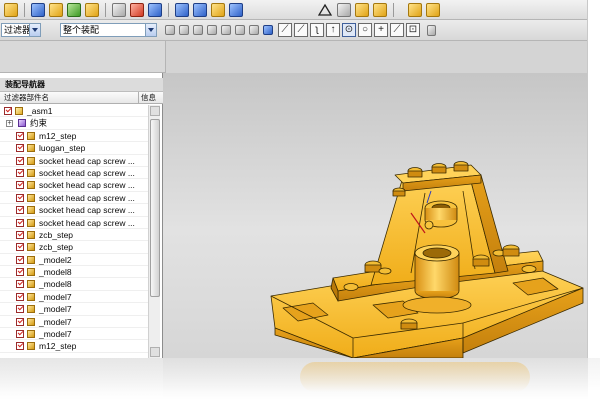 The width and height of the screenshot is (600, 400). What do you see at coordinates (325, 10) in the screenshot?
I see `triangle-icon` at bounding box center [325, 10].